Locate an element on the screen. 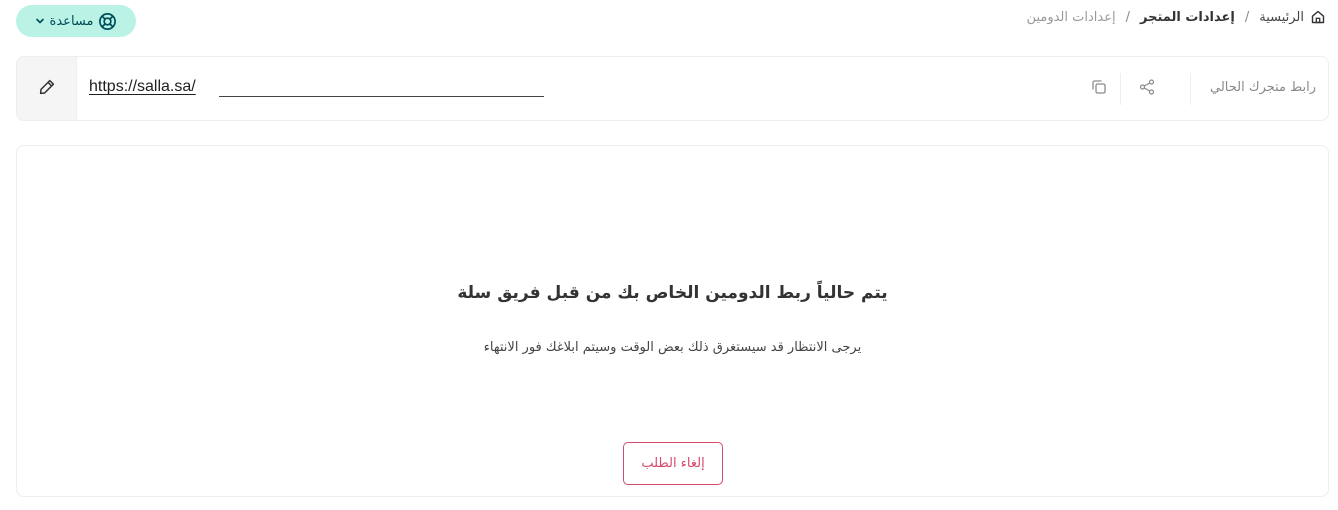  store-link-label: رابط متجرك الحالي is located at coordinates (1263, 87).